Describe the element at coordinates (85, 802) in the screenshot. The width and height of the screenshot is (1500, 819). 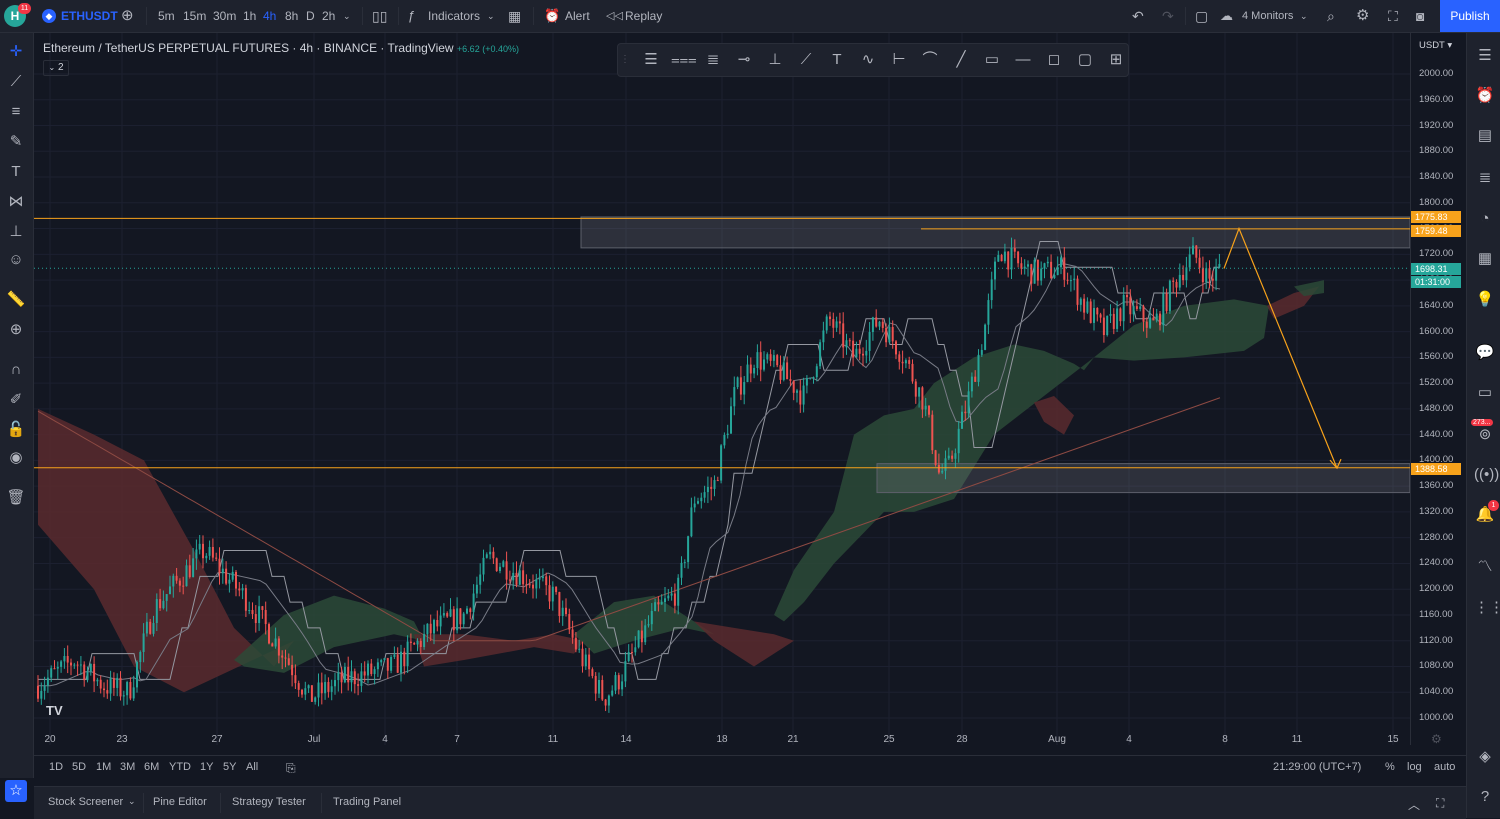
I see `tab-stock-screener: Stock Screener` at that location.